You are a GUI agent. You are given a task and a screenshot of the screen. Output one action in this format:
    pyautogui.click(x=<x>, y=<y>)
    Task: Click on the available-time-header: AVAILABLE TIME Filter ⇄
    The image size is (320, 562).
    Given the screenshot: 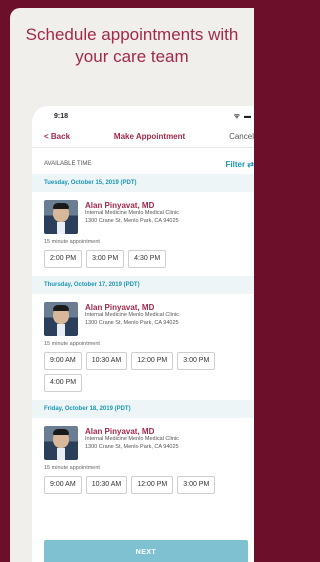 What is the action you would take?
    pyautogui.click(x=143, y=164)
    